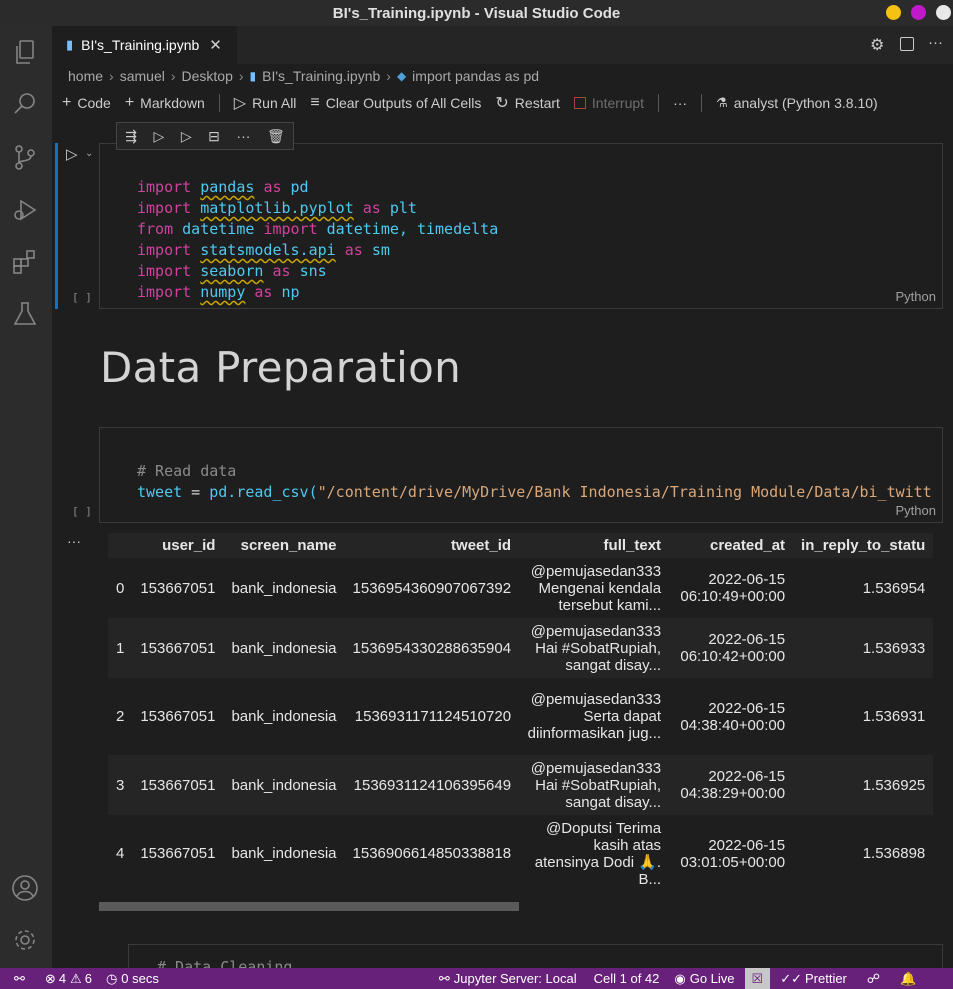 Image resolution: width=953 pixels, height=989 pixels. I want to click on run-all-icon: ▷, so click(240, 103).